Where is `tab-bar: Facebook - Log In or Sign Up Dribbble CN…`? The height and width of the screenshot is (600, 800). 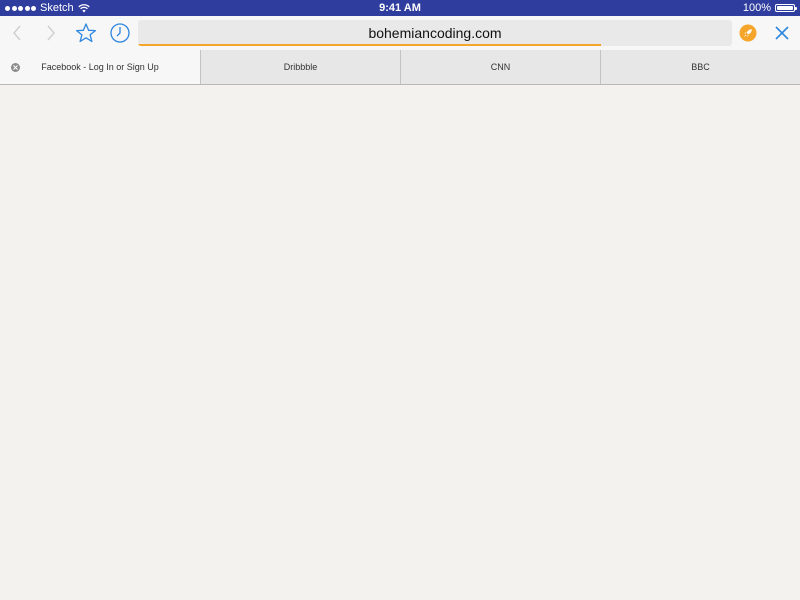 tab-bar: Facebook - Log In or Sign Up Dribbble CN… is located at coordinates (400, 67).